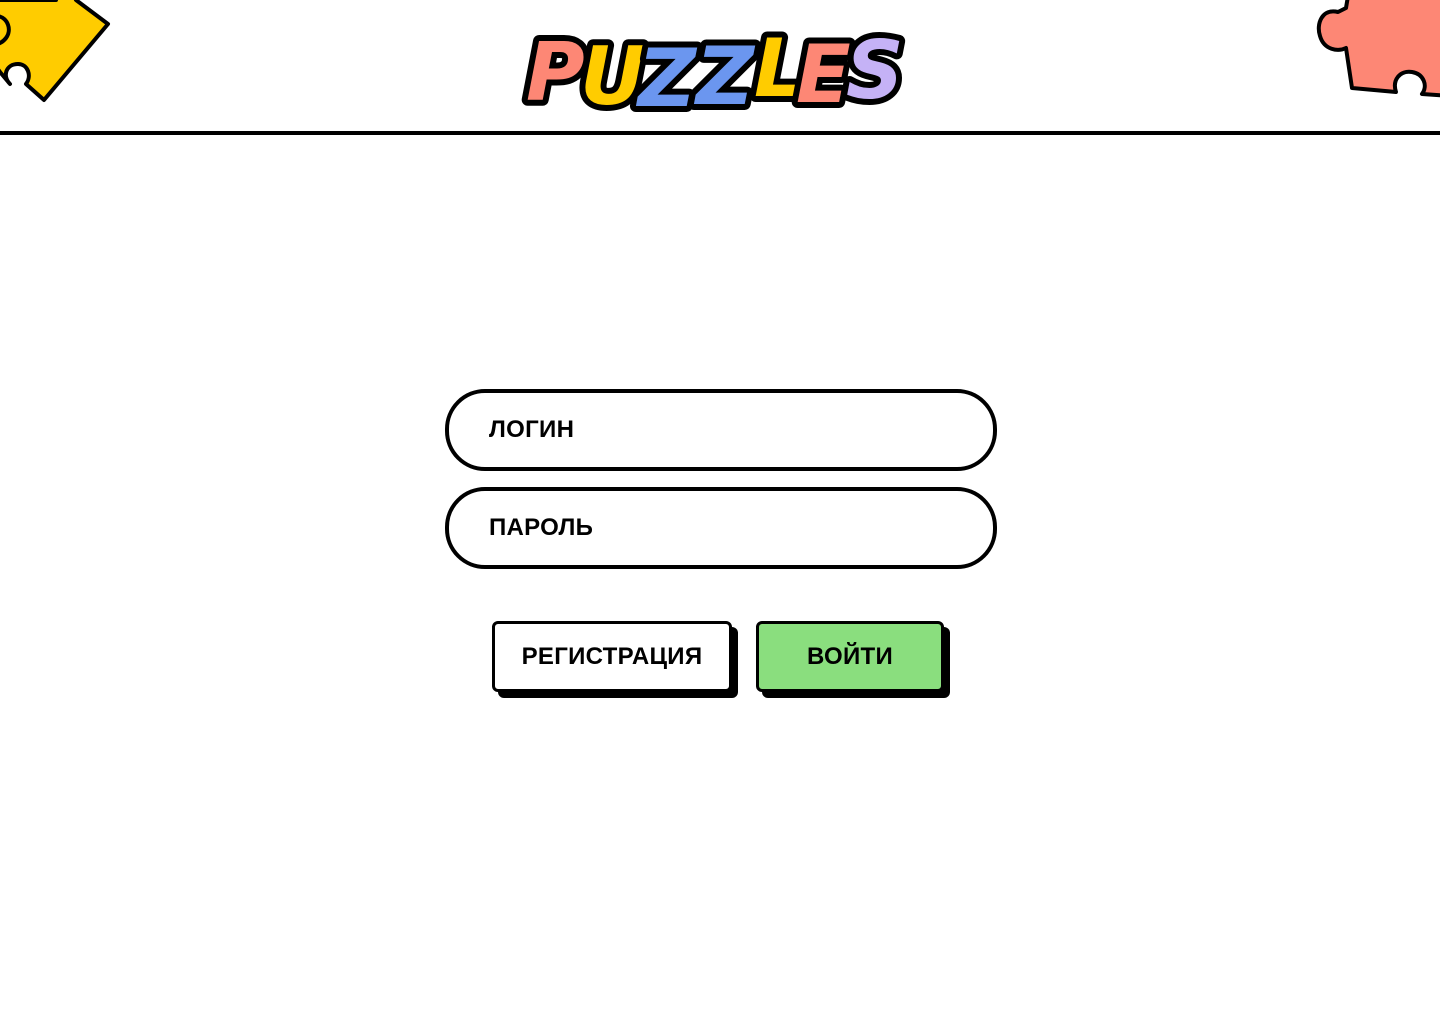 The height and width of the screenshot is (1024, 1440). I want to click on svg-text: U, so click(612, 74).